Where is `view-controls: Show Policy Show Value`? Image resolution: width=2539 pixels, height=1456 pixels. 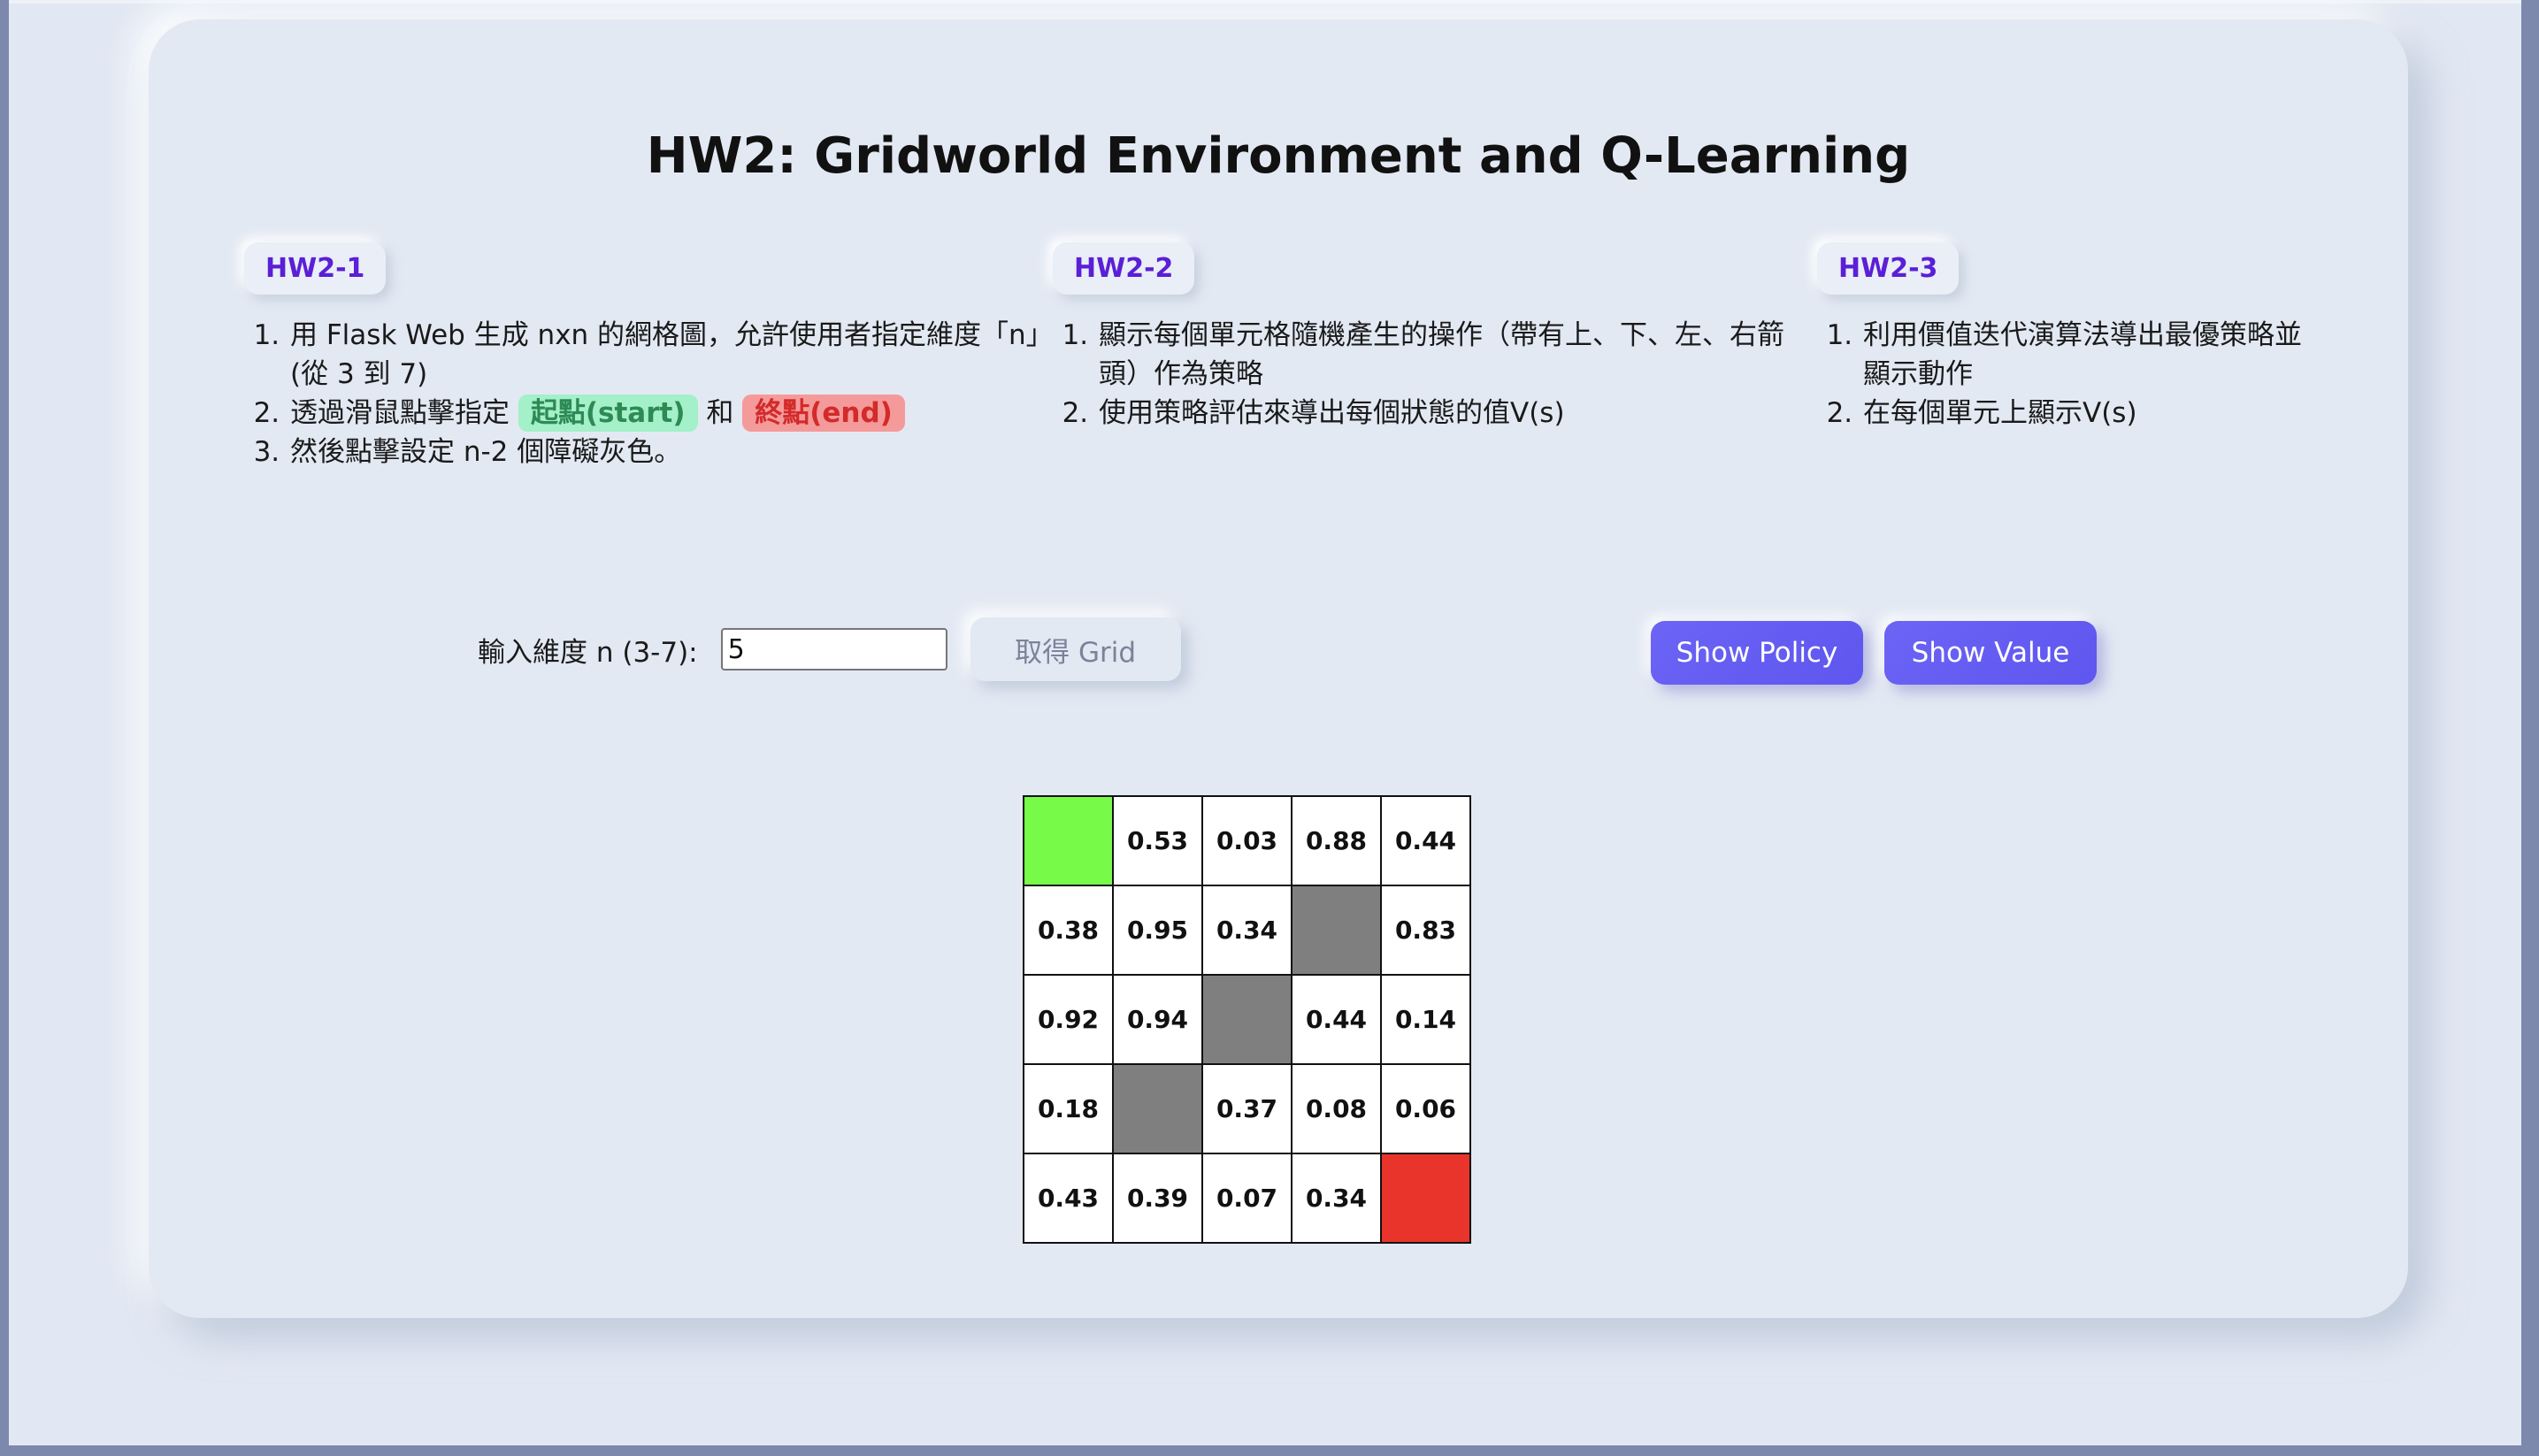 view-controls: Show Policy Show Value is located at coordinates (1884, 653).